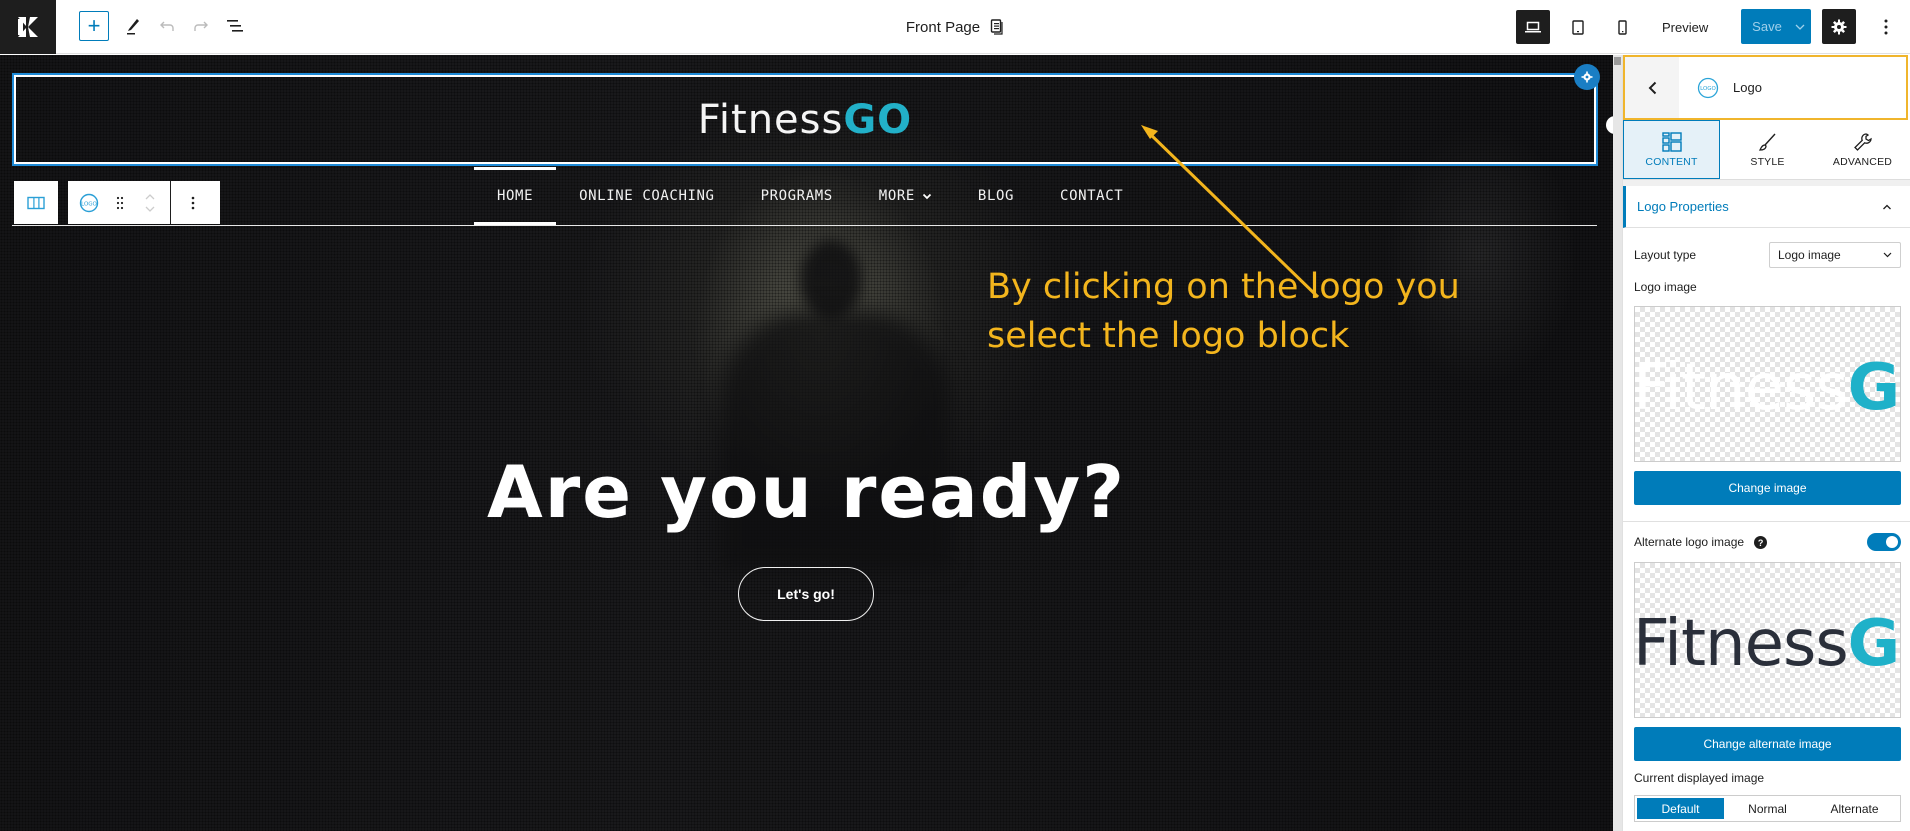 The width and height of the screenshot is (1910, 831). I want to click on plus-icon: +, so click(94, 25).